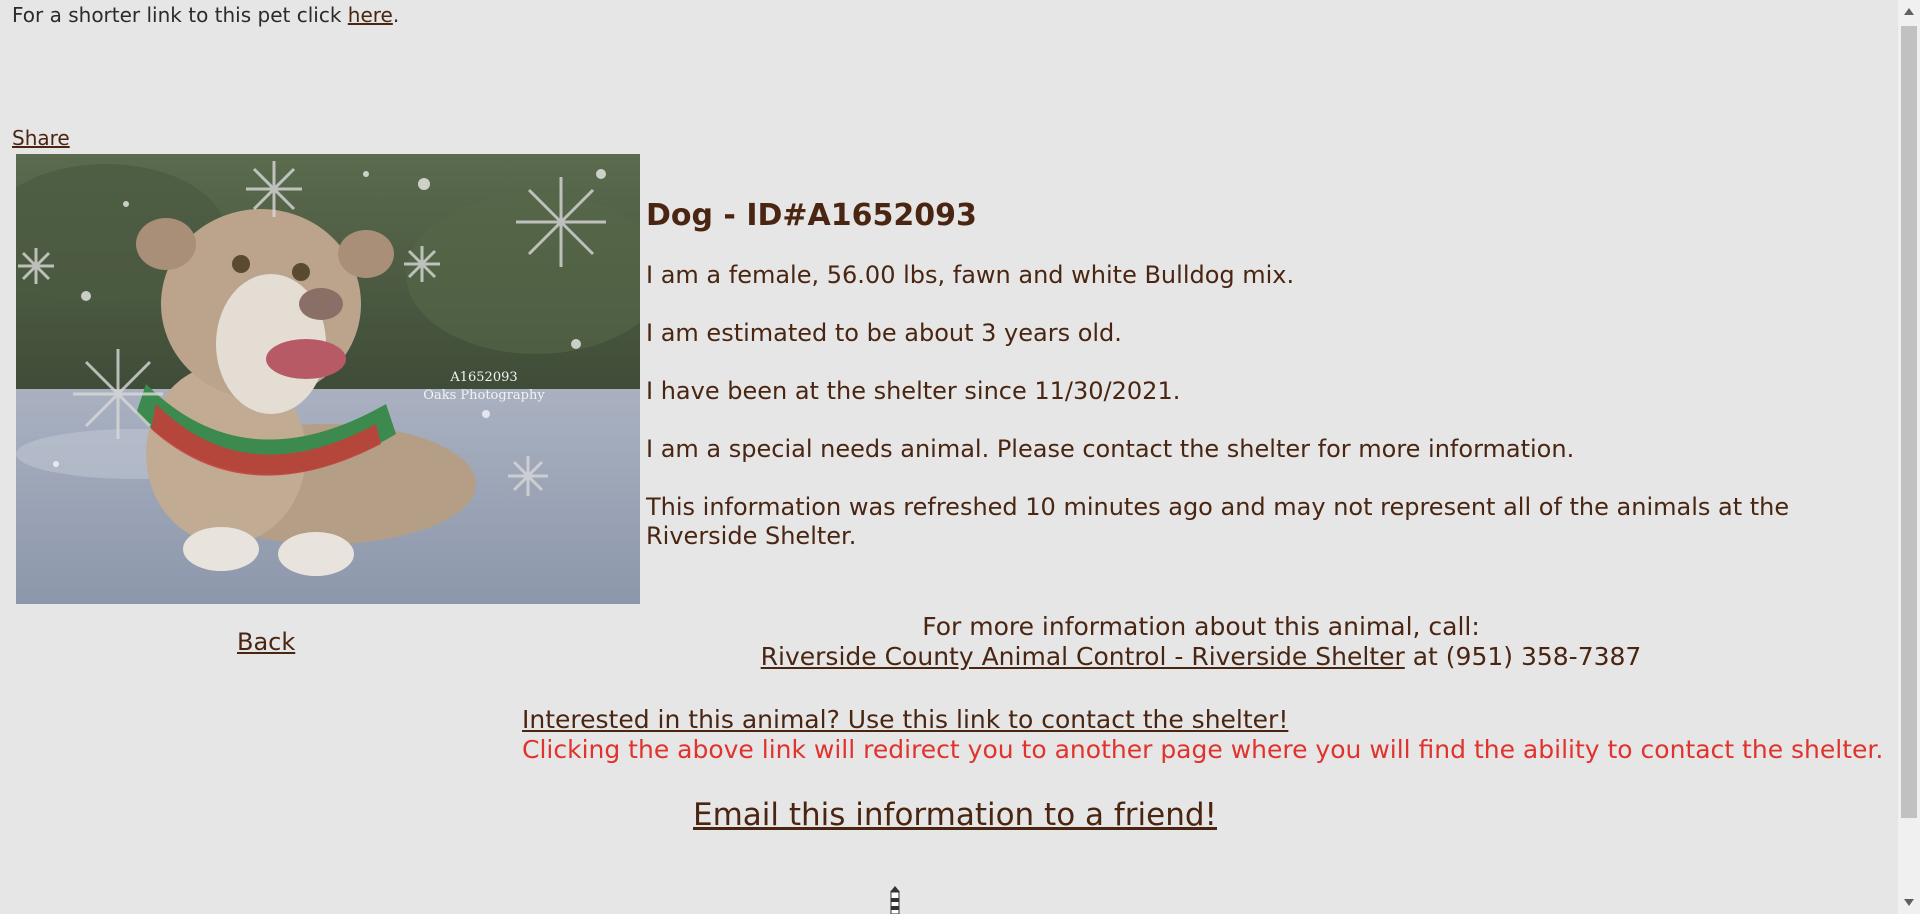  I want to click on lighthouse-icon, so click(895, 900).